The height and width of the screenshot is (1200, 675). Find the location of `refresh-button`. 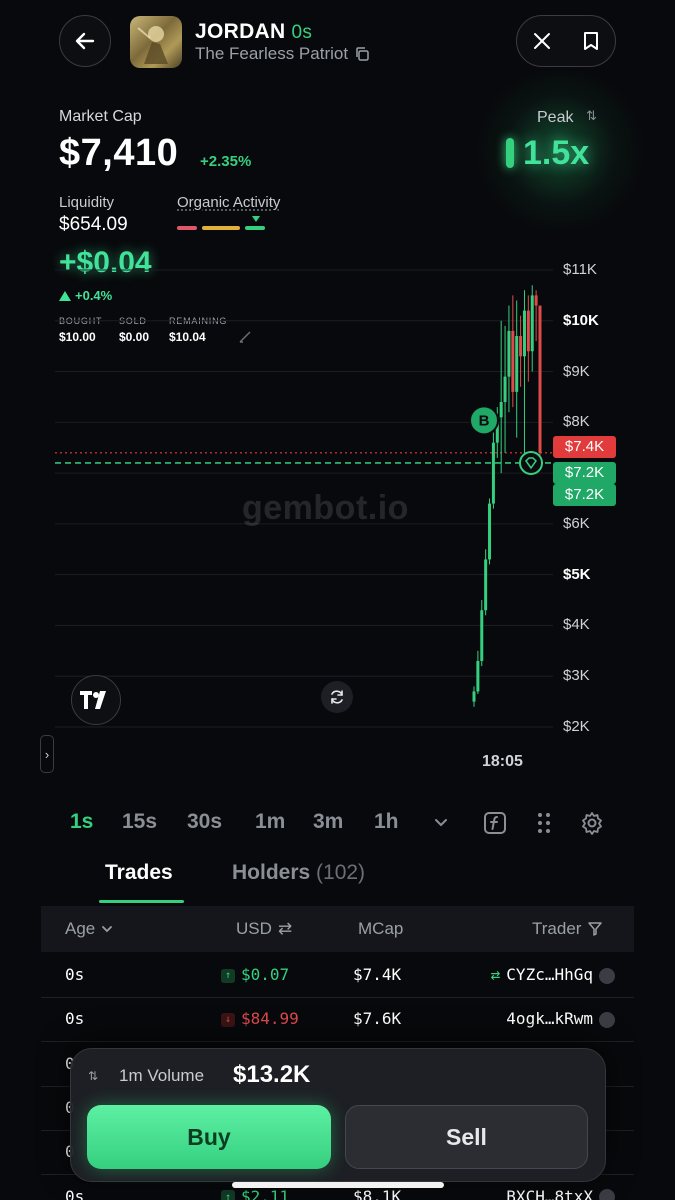

refresh-button is located at coordinates (337, 697).